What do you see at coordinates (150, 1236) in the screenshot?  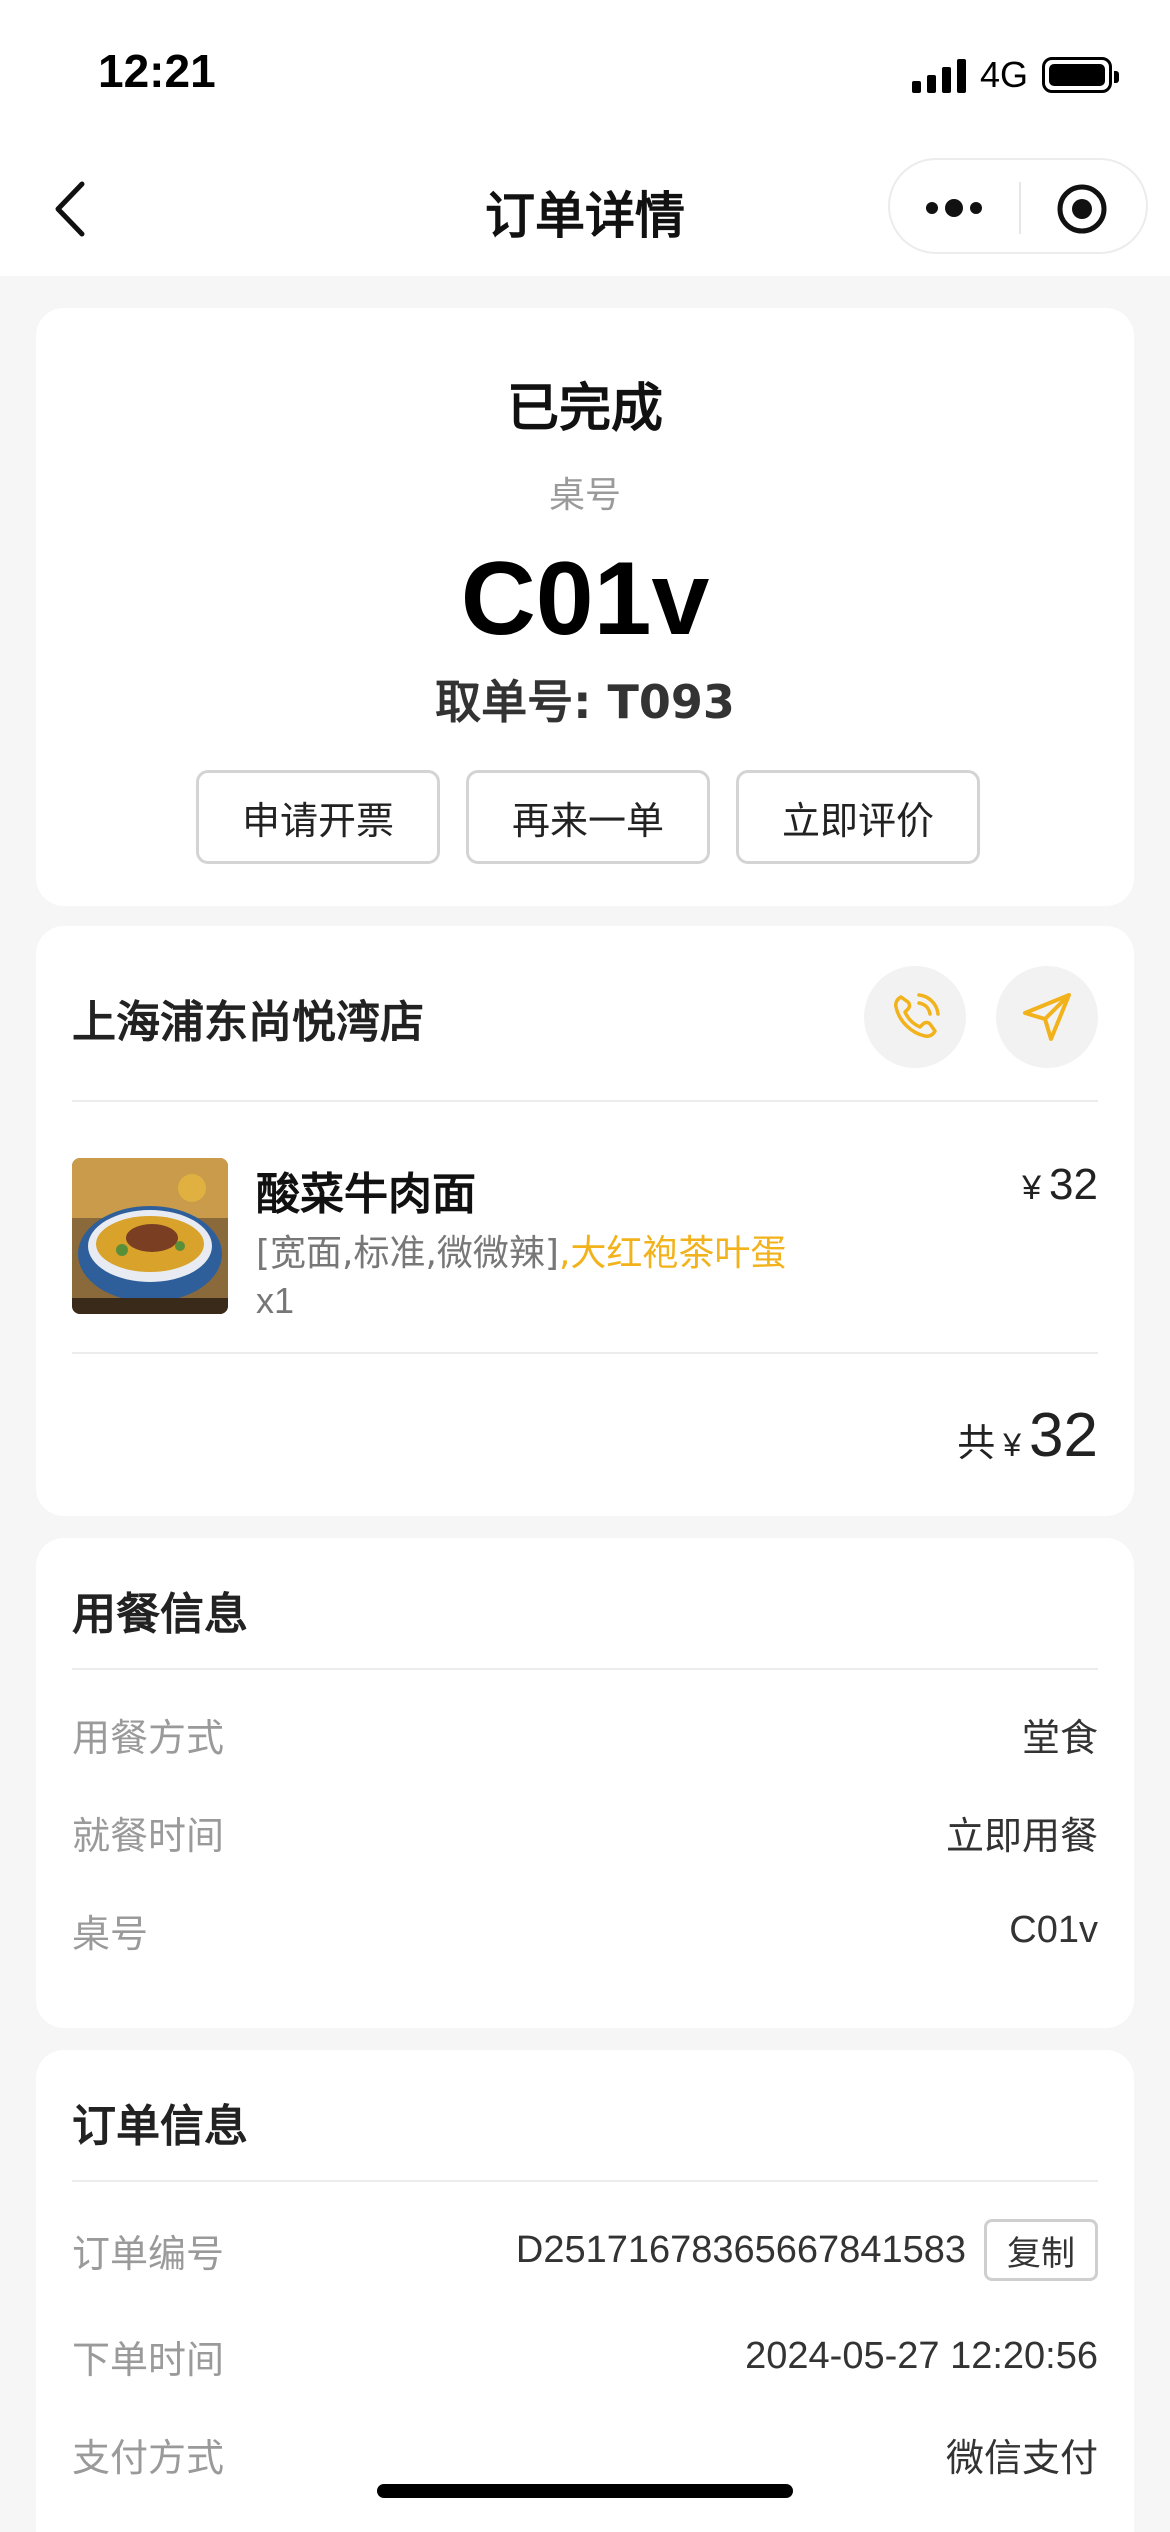 I see `dish-image` at bounding box center [150, 1236].